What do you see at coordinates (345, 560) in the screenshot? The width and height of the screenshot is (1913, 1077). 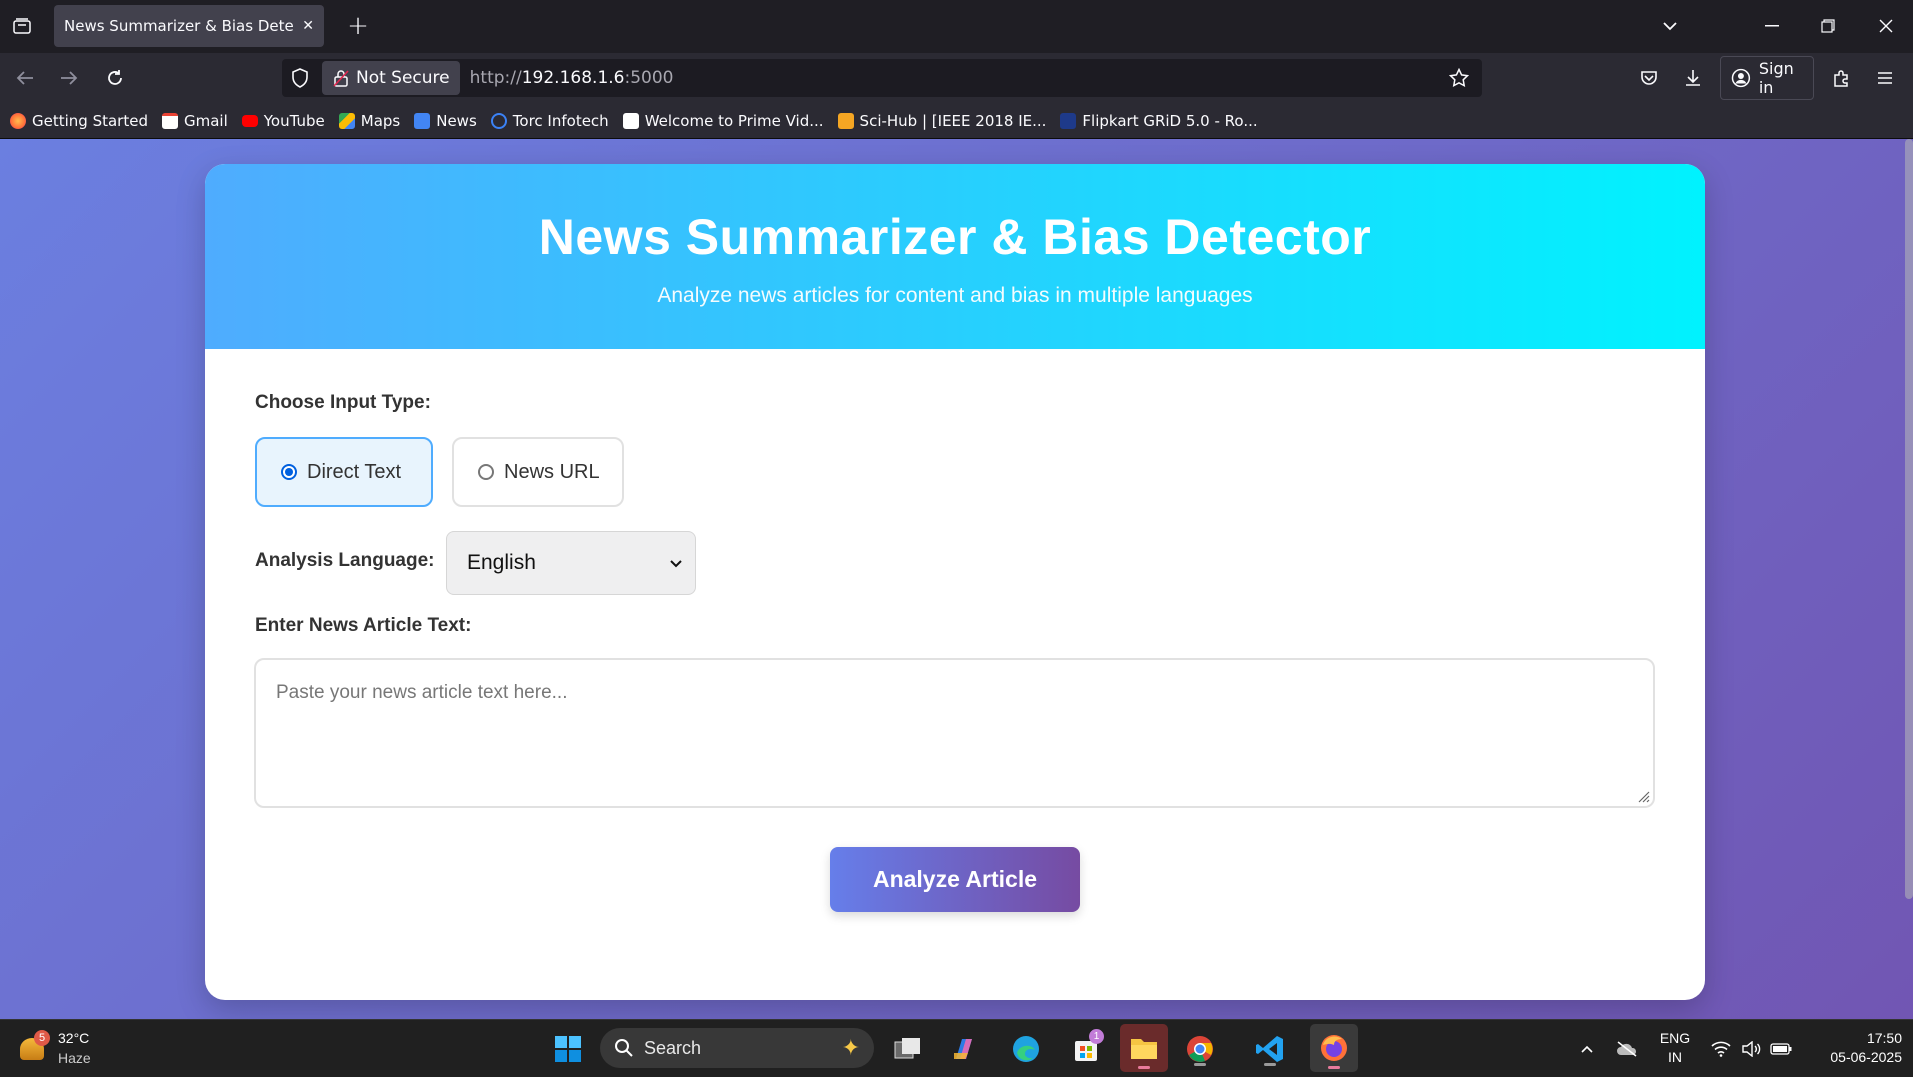 I see `analysis-language-label: Analysis Language:` at bounding box center [345, 560].